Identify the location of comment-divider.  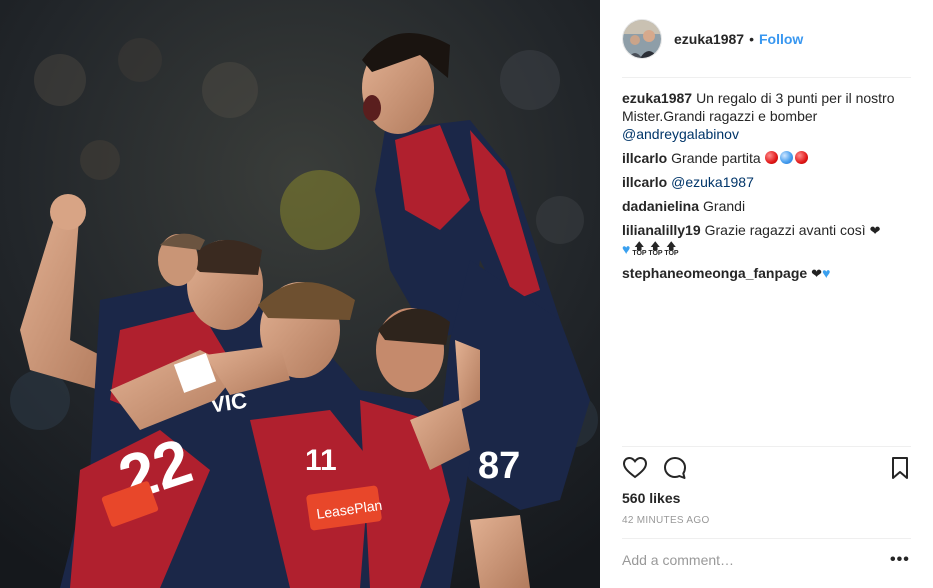
(766, 538).